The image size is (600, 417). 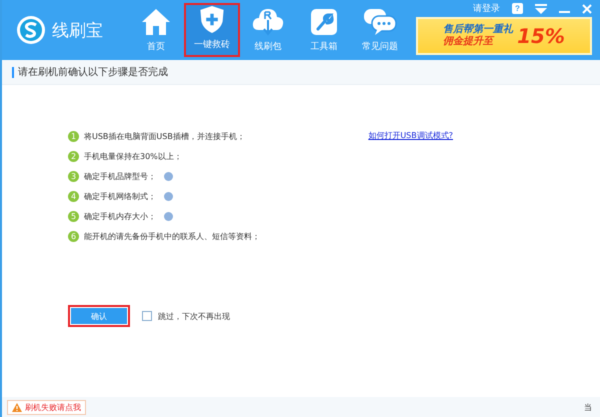 What do you see at coordinates (588, 407) in the screenshot?
I see `status-text: 当` at bounding box center [588, 407].